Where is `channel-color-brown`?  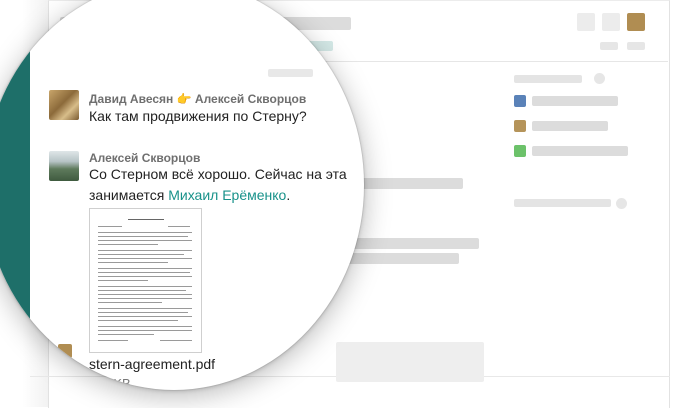 channel-color-brown is located at coordinates (520, 126).